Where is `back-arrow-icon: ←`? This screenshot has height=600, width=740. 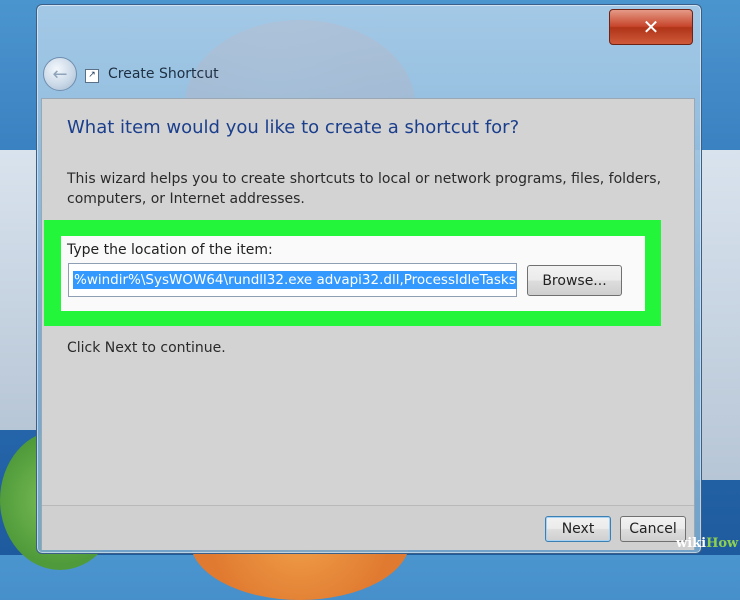 back-arrow-icon: ← is located at coordinates (60, 74).